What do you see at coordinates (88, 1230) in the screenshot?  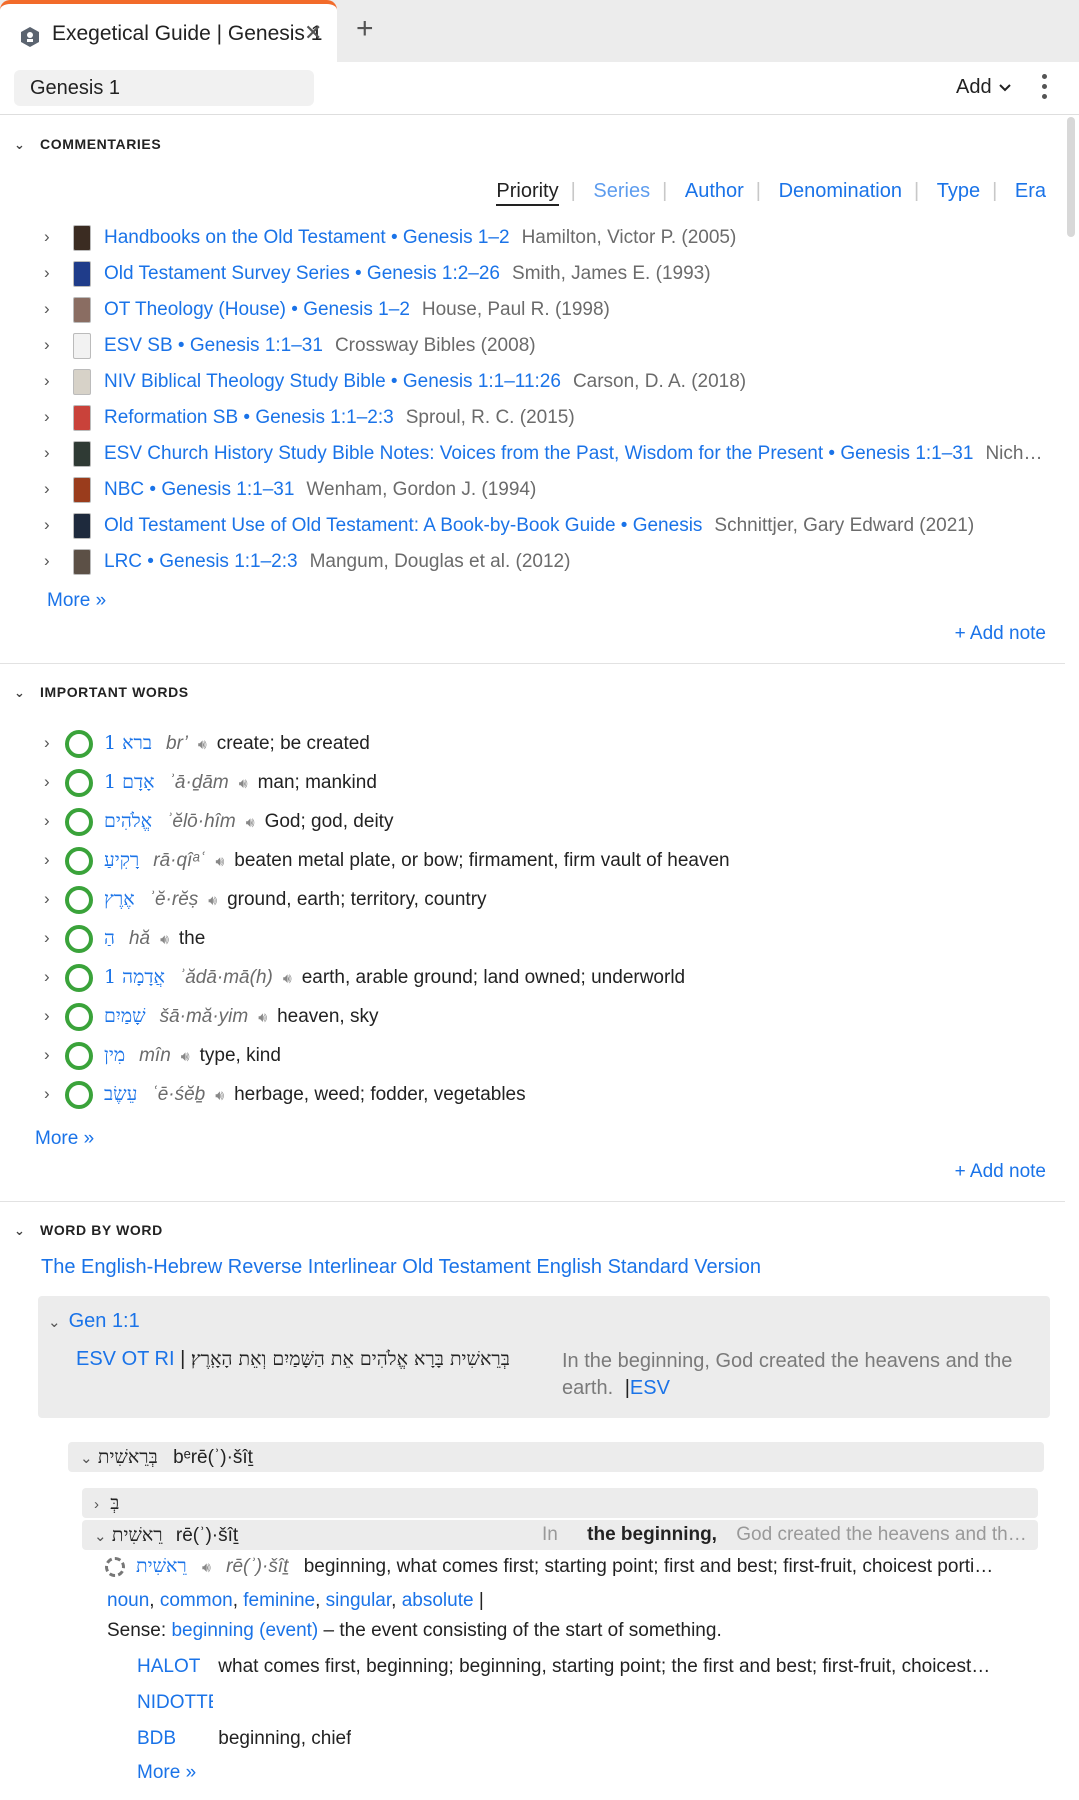 I see `word-by-word-section-header: ⌄ WORD BY WORD` at bounding box center [88, 1230].